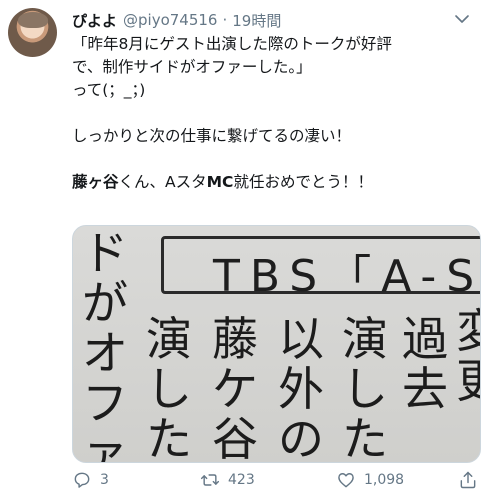 Image resolution: width=493 pixels, height=500 pixels. I want to click on glyph: 以, so click(301, 339).